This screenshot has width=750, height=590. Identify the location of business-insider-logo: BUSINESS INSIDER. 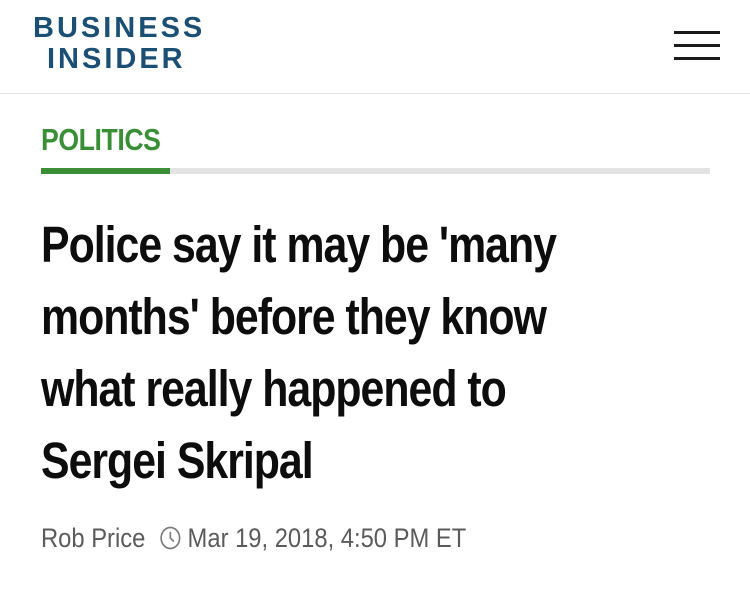
(119, 44).